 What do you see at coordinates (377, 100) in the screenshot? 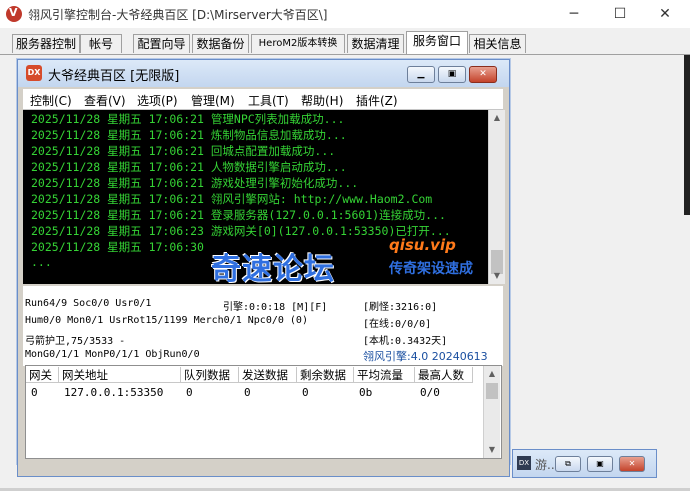
I see `menu-plugins: 插件(Z)` at bounding box center [377, 100].